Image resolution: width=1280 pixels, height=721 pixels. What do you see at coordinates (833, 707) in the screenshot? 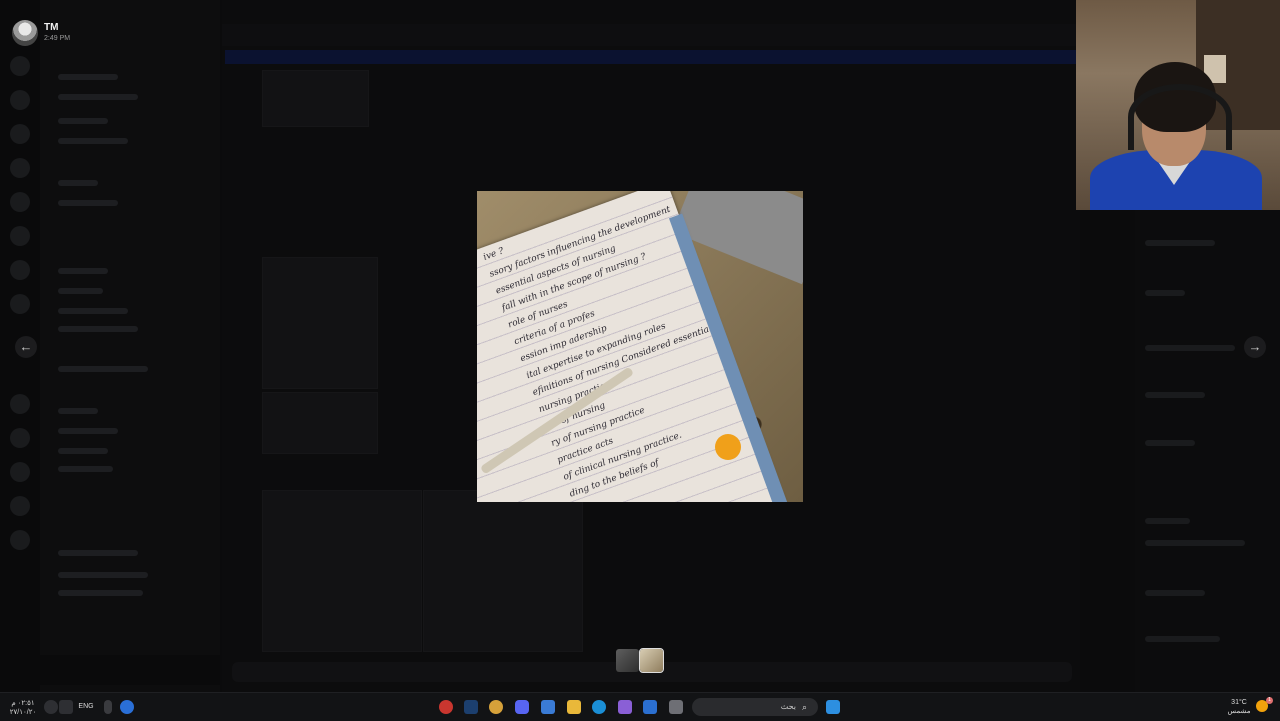
I see `windows-start-icon` at bounding box center [833, 707].